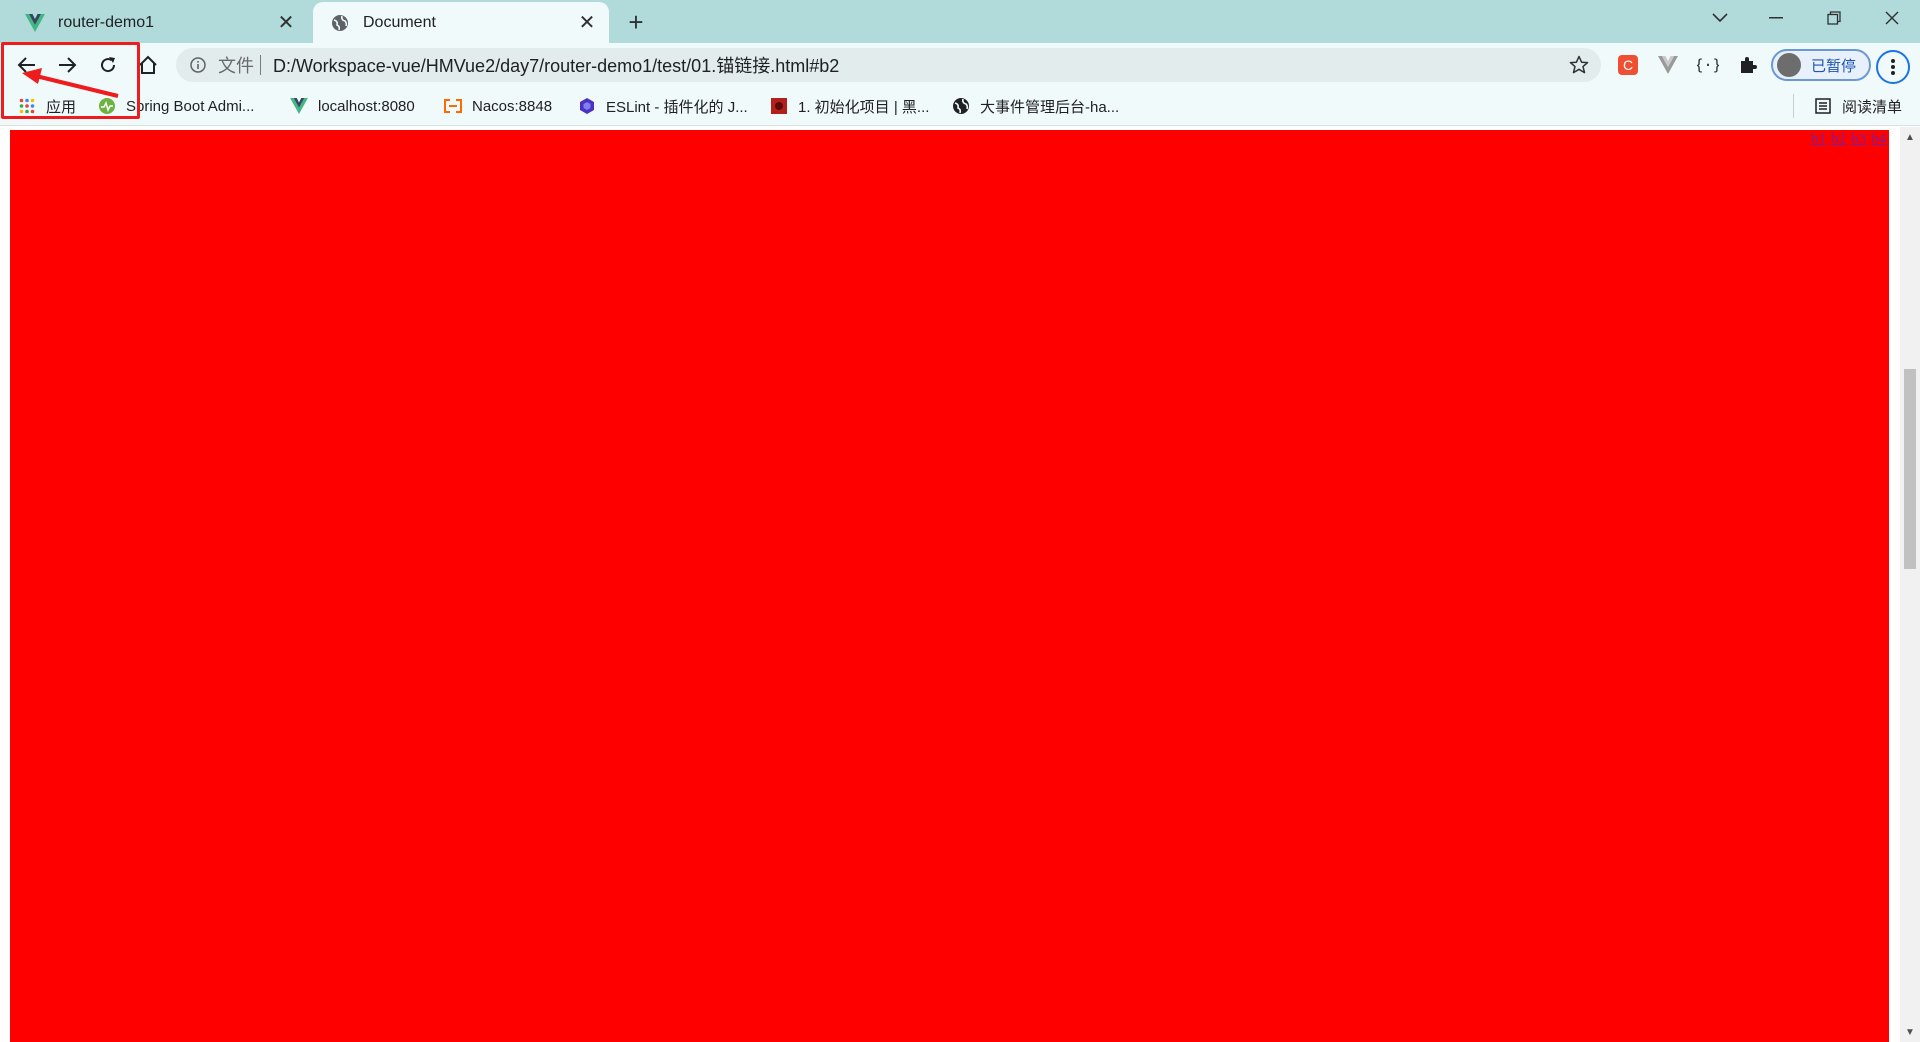  What do you see at coordinates (1892, 18) in the screenshot?
I see `close-window-icon` at bounding box center [1892, 18].